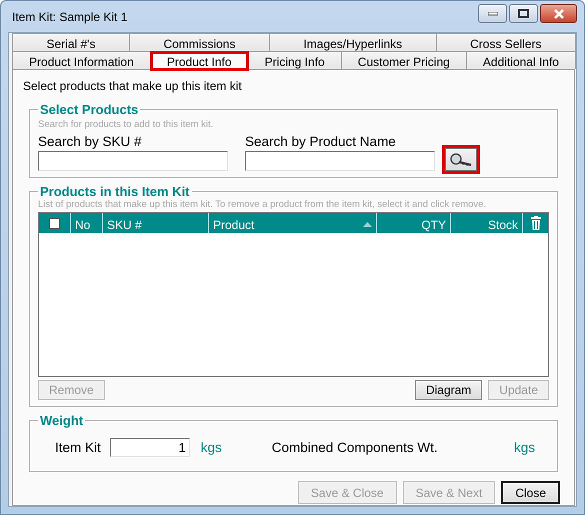  Describe the element at coordinates (352, 42) in the screenshot. I see `tab: Images/Hyperlinks` at that location.